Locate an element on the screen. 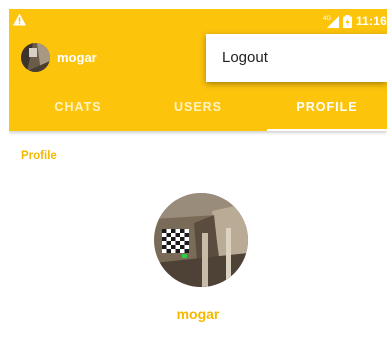 The width and height of the screenshot is (387, 349). clock: 11:16 is located at coordinates (371, 21).